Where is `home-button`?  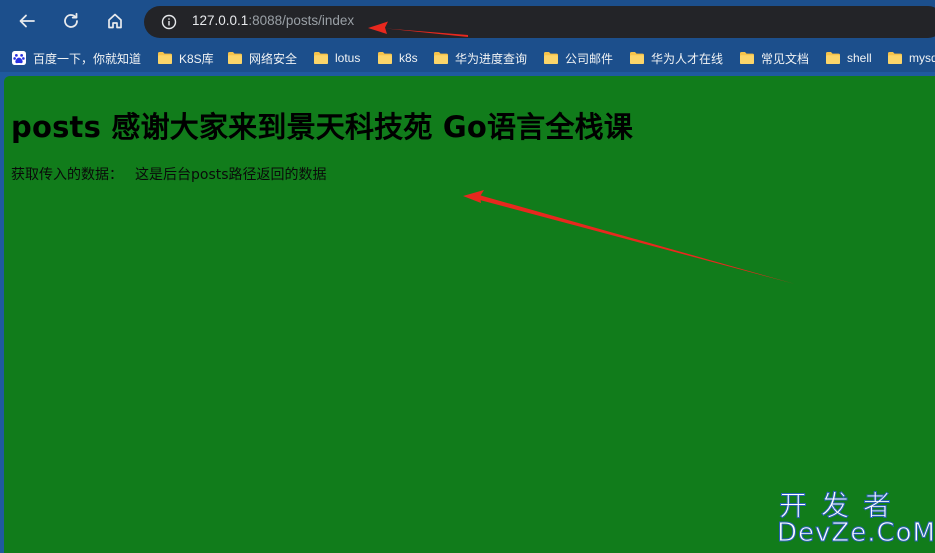
home-button is located at coordinates (115, 21).